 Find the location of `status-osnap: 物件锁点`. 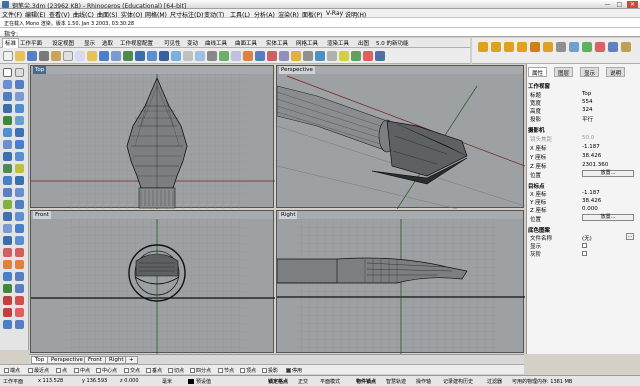

status-osnap: 物件锁点 is located at coordinates (366, 381).